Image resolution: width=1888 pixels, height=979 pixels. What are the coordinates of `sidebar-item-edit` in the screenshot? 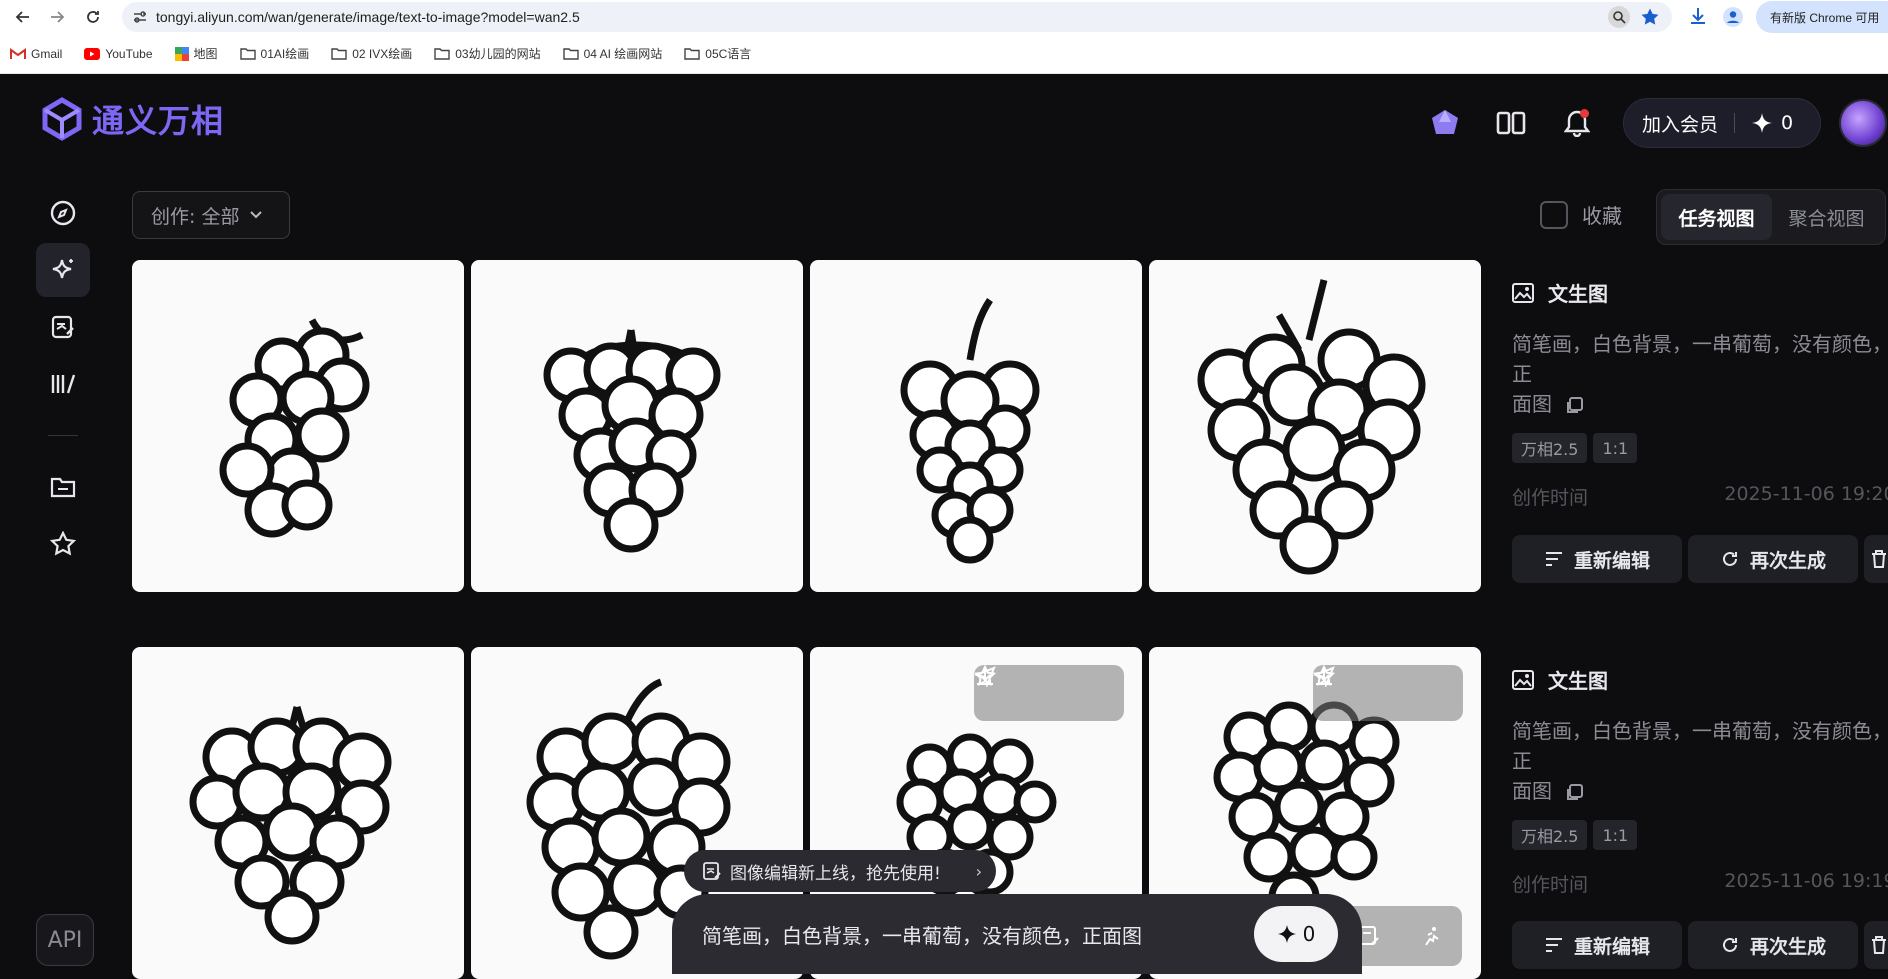 It's located at (63, 327).